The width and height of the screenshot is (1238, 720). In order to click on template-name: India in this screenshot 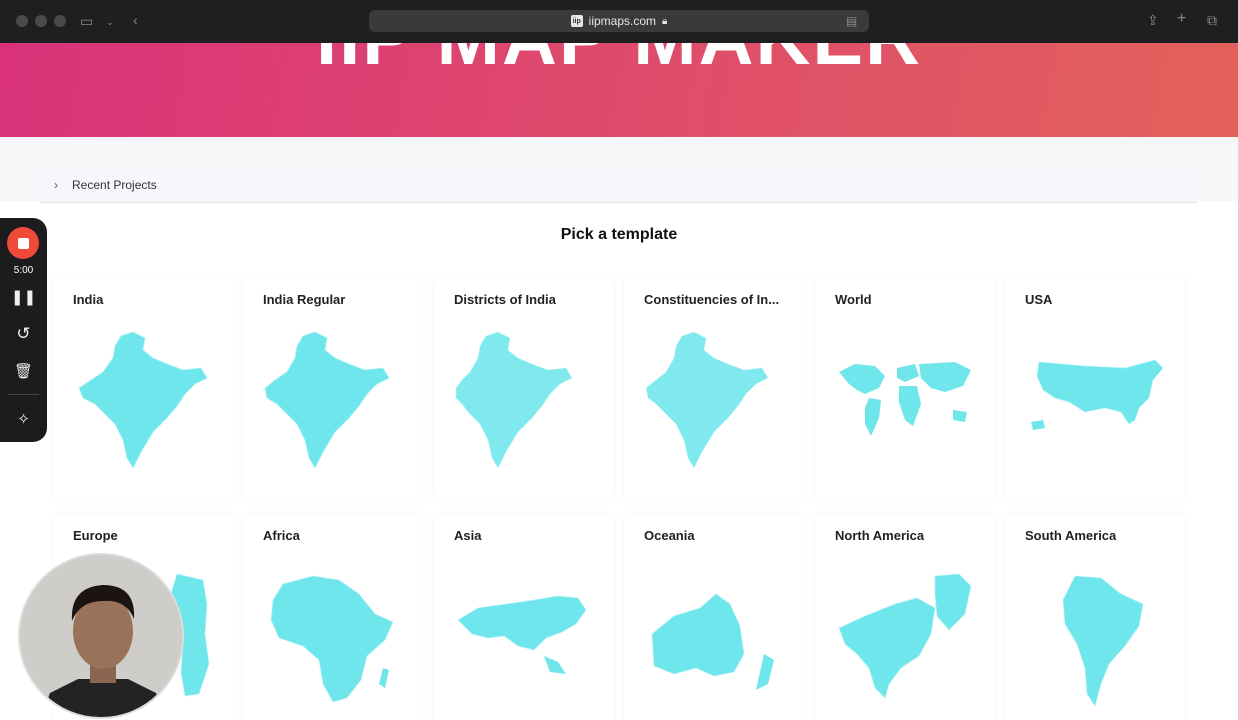, I will do `click(88, 299)`.